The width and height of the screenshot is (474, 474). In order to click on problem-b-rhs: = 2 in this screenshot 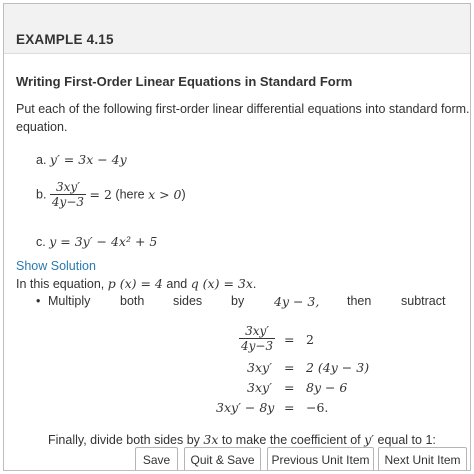, I will do `click(100, 194)`.